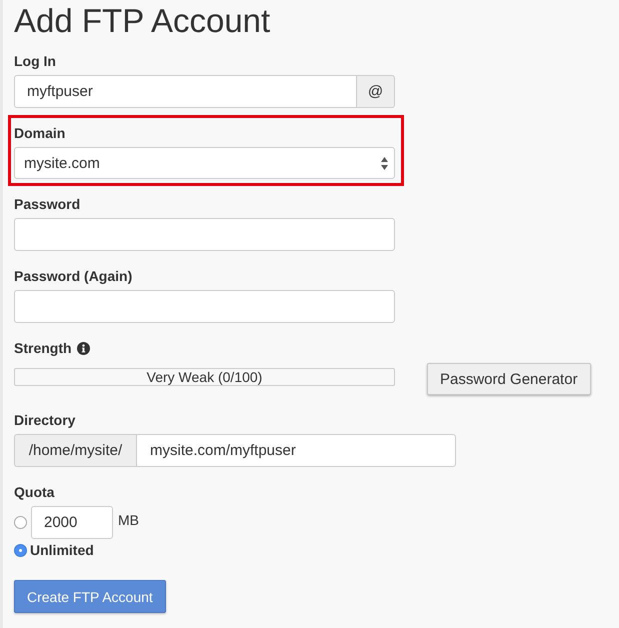  What do you see at coordinates (47, 204) in the screenshot?
I see `field-label: Password` at bounding box center [47, 204].